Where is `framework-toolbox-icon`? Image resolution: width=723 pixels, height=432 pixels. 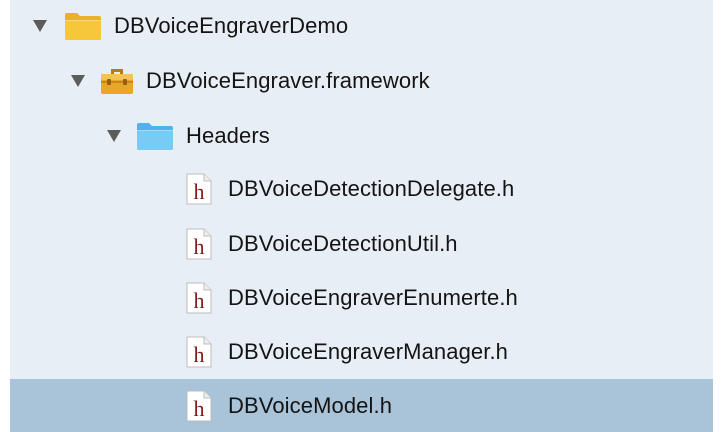
framework-toolbox-icon is located at coordinates (117, 81).